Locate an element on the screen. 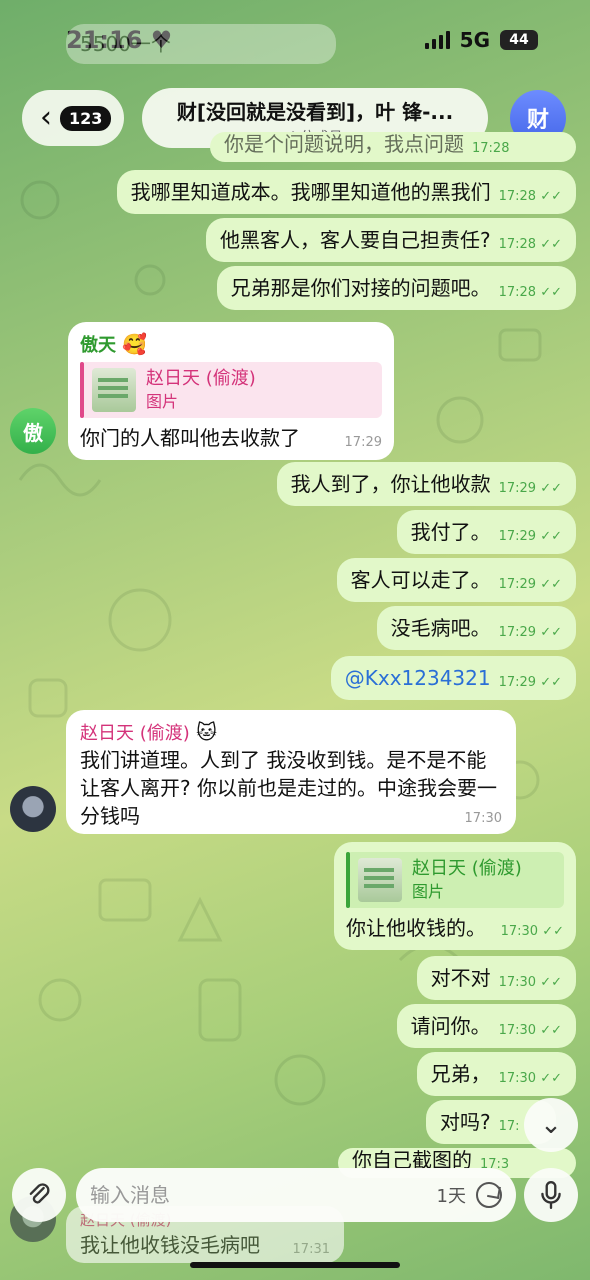  sender-avatar: 傲 is located at coordinates (33, 431).